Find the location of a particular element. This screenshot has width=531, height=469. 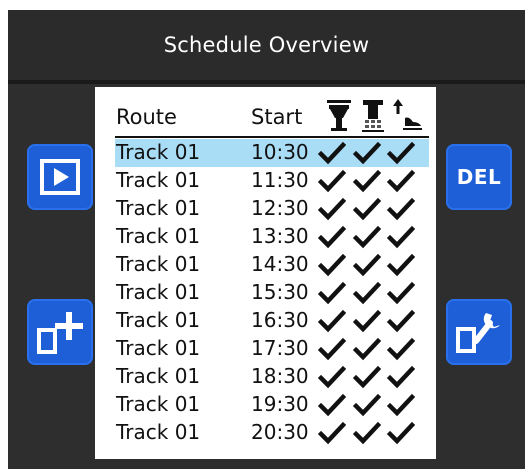

table-row: Track 01 13:30 is located at coordinates (272, 237).